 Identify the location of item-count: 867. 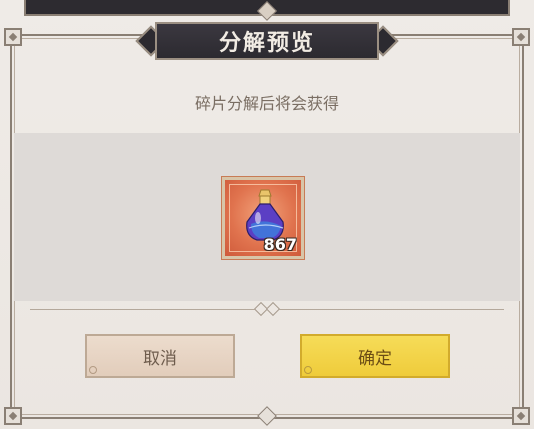
(280, 244).